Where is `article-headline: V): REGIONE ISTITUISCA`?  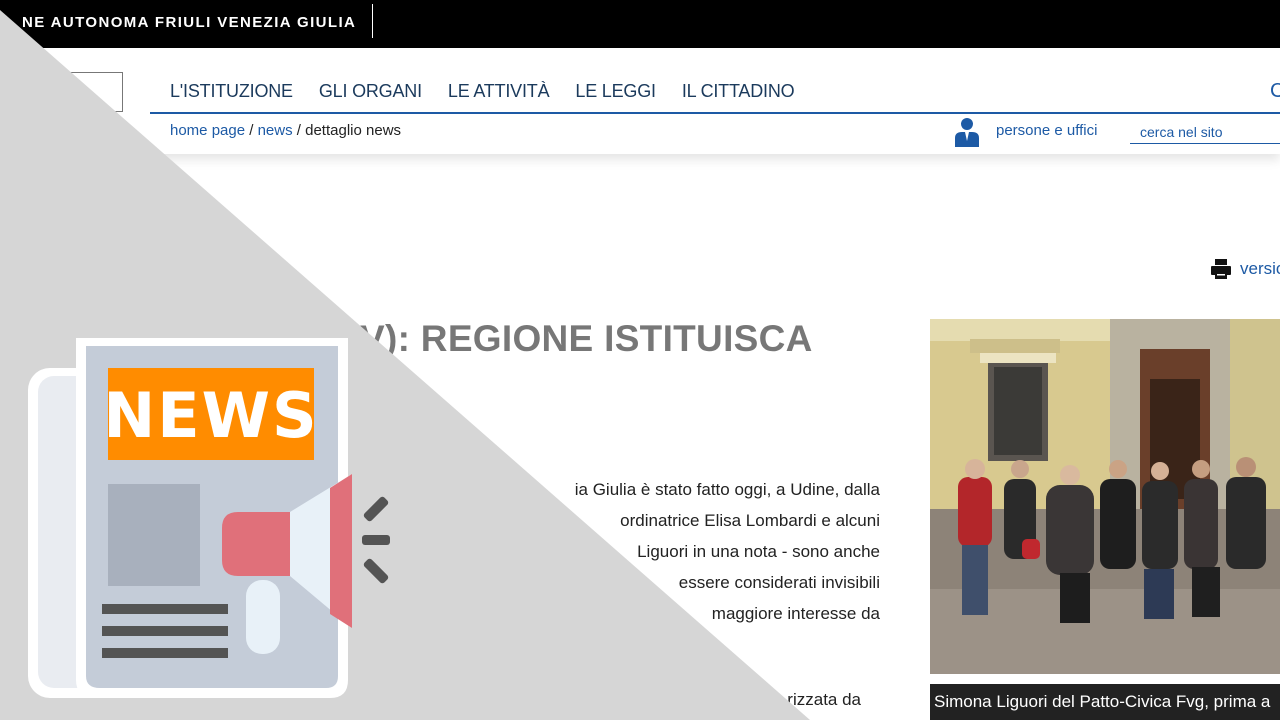 article-headline: V): REGIONE ISTITUISCA is located at coordinates (586, 338).